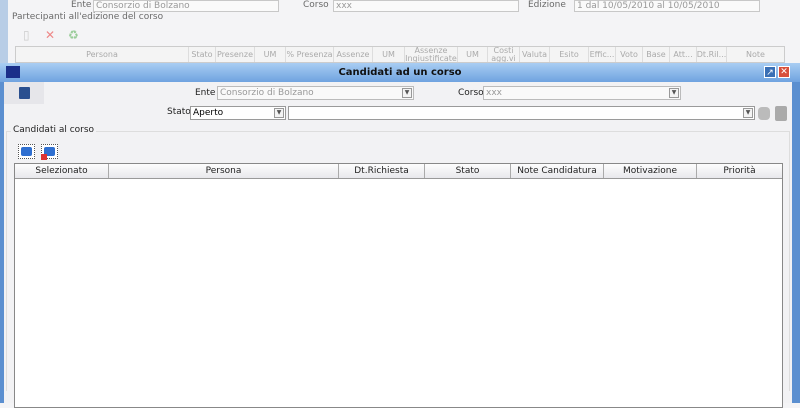 The height and width of the screenshot is (408, 800). What do you see at coordinates (547, 5) in the screenshot?
I see `bg-edizione-label: Edizione` at bounding box center [547, 5].